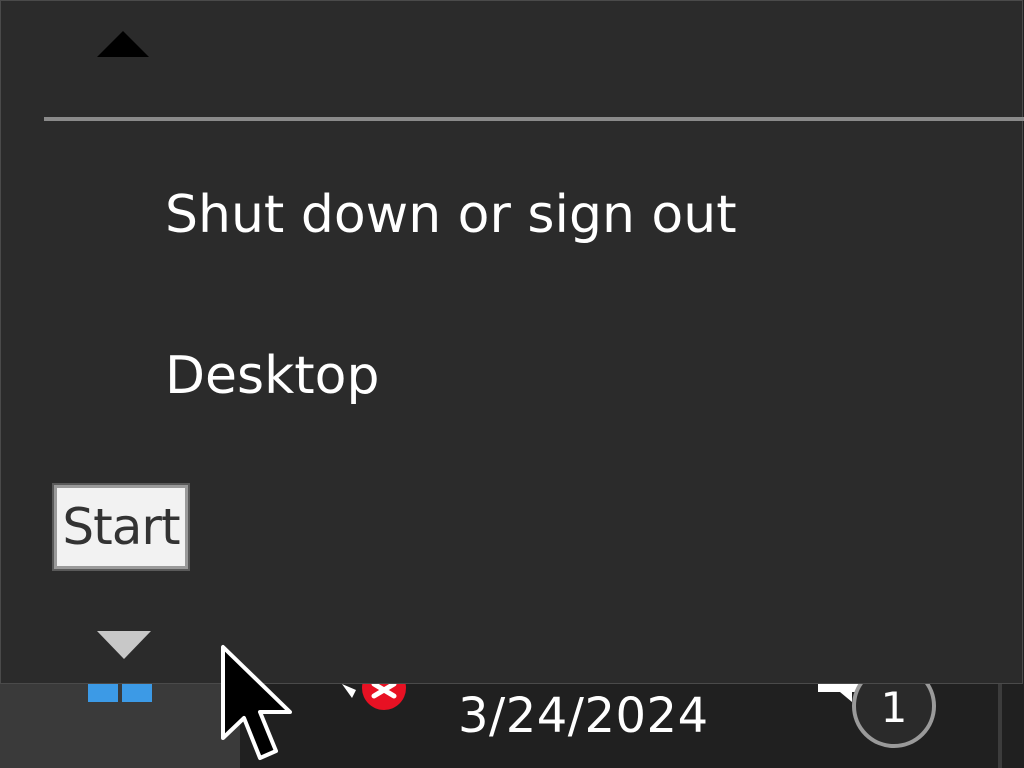 This screenshot has width=1024, height=768. Describe the element at coordinates (374, 697) in the screenshot. I see `network-error-icon` at that location.